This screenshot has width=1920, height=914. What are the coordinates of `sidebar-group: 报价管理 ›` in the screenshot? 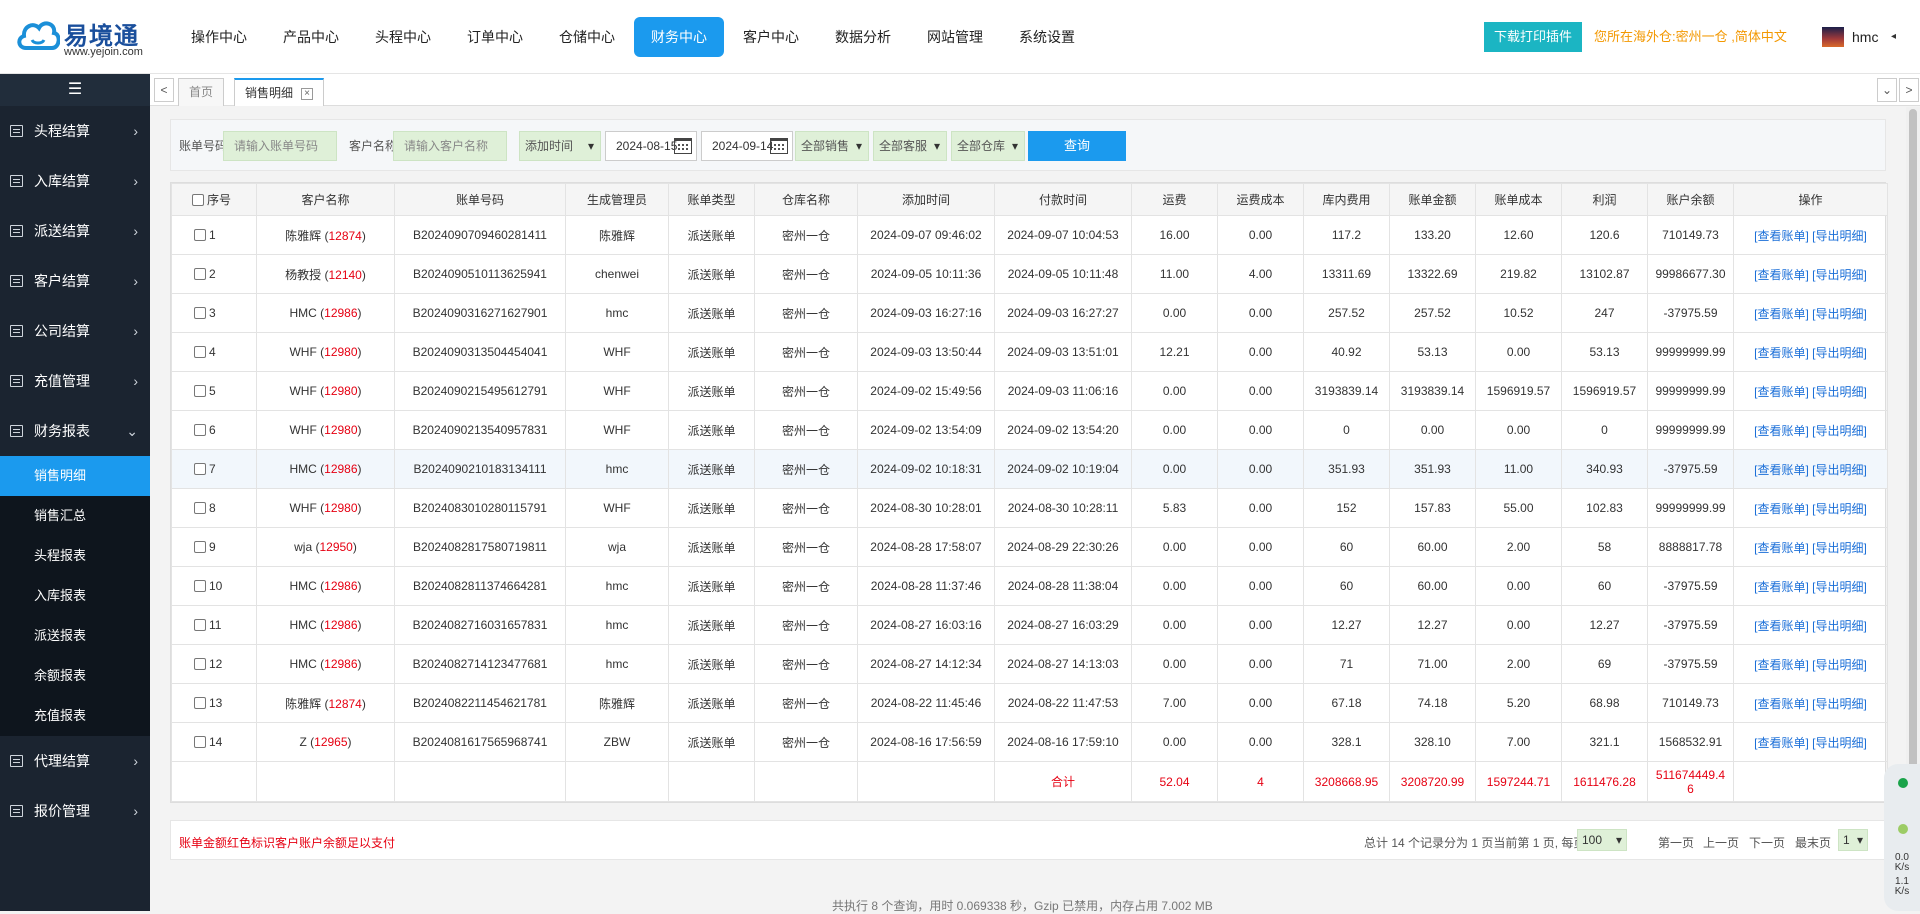 It's located at (75, 811).